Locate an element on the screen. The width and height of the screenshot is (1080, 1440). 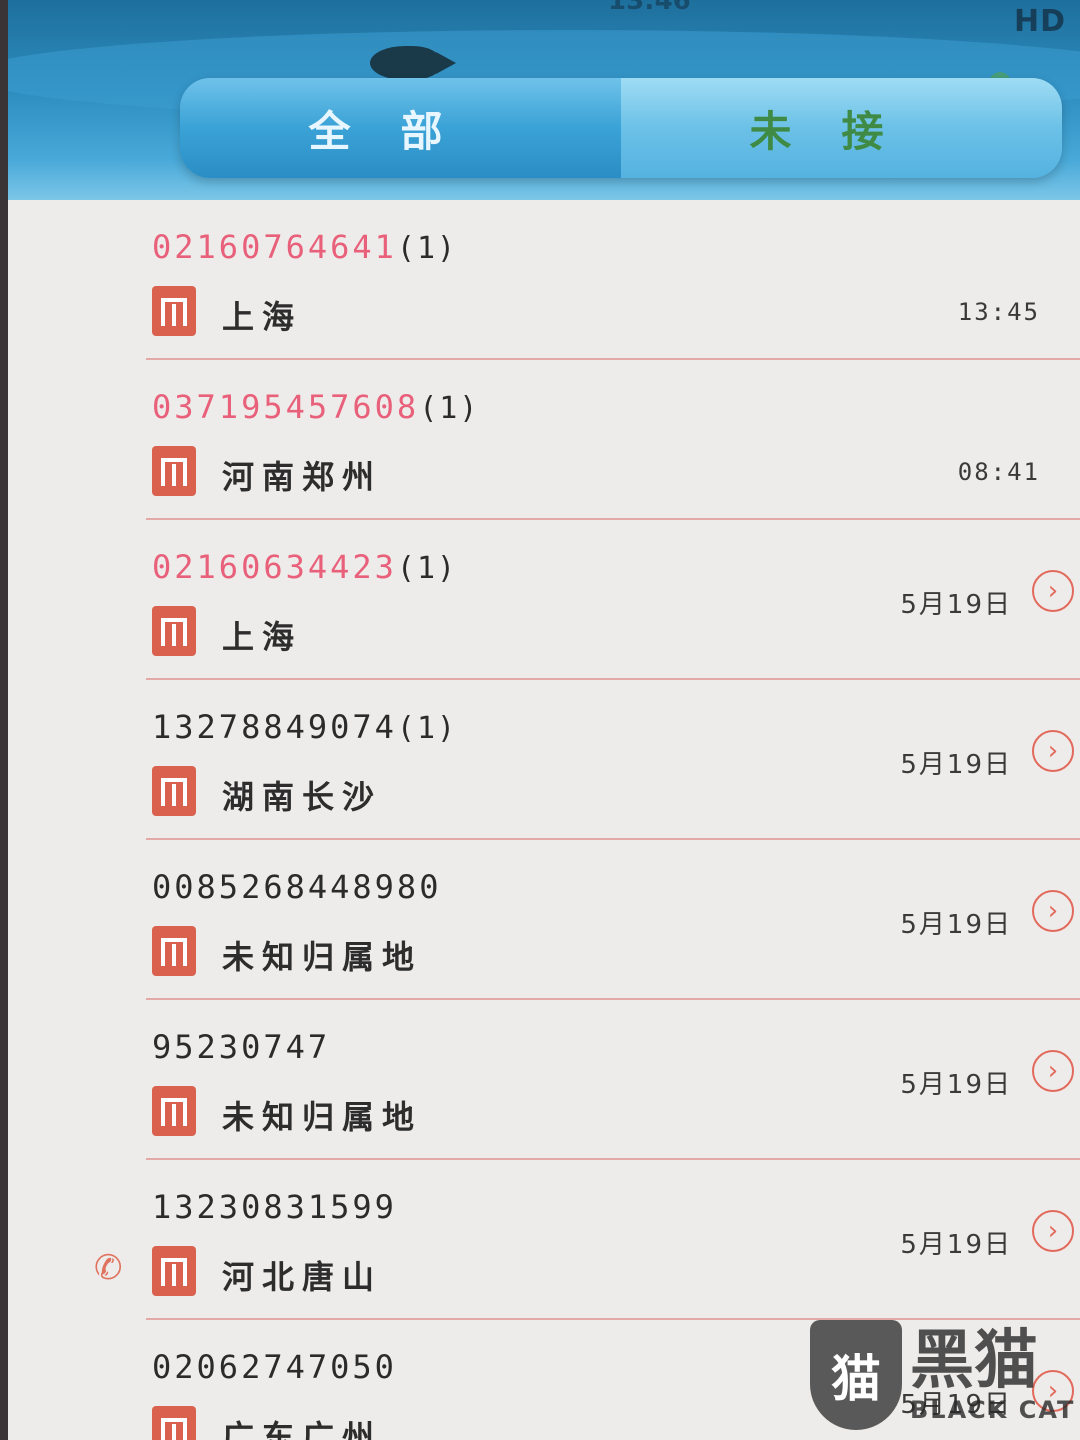
status-indicators: HD is located at coordinates (1039, 21).